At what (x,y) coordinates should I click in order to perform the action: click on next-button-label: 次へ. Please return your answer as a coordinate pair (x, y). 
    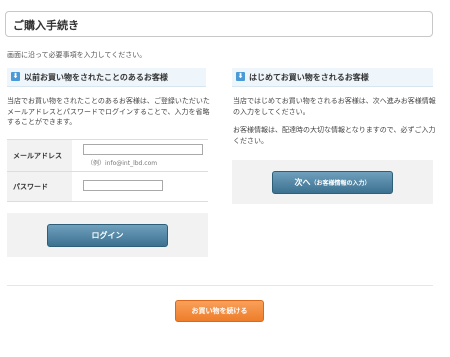
    Looking at the image, I should click on (302, 182).